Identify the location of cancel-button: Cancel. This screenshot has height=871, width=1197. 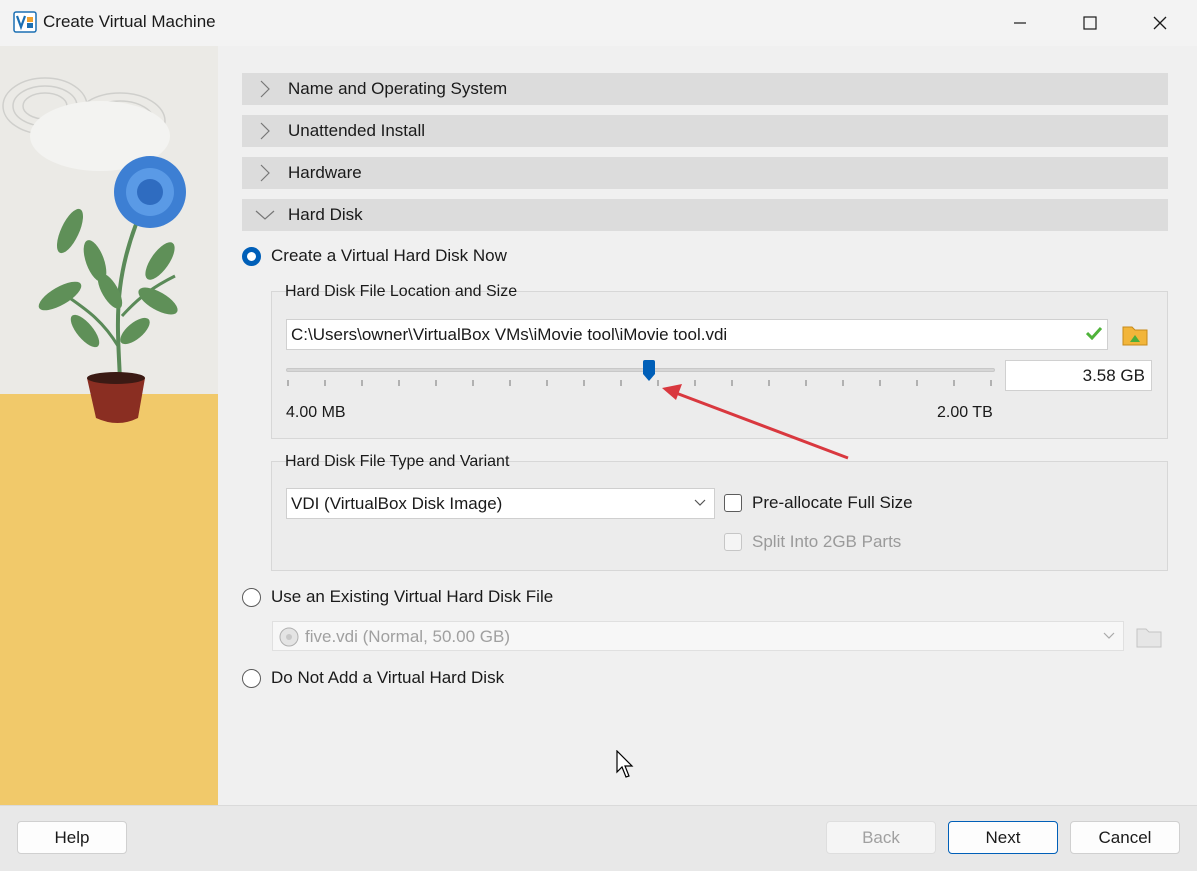
(1125, 837).